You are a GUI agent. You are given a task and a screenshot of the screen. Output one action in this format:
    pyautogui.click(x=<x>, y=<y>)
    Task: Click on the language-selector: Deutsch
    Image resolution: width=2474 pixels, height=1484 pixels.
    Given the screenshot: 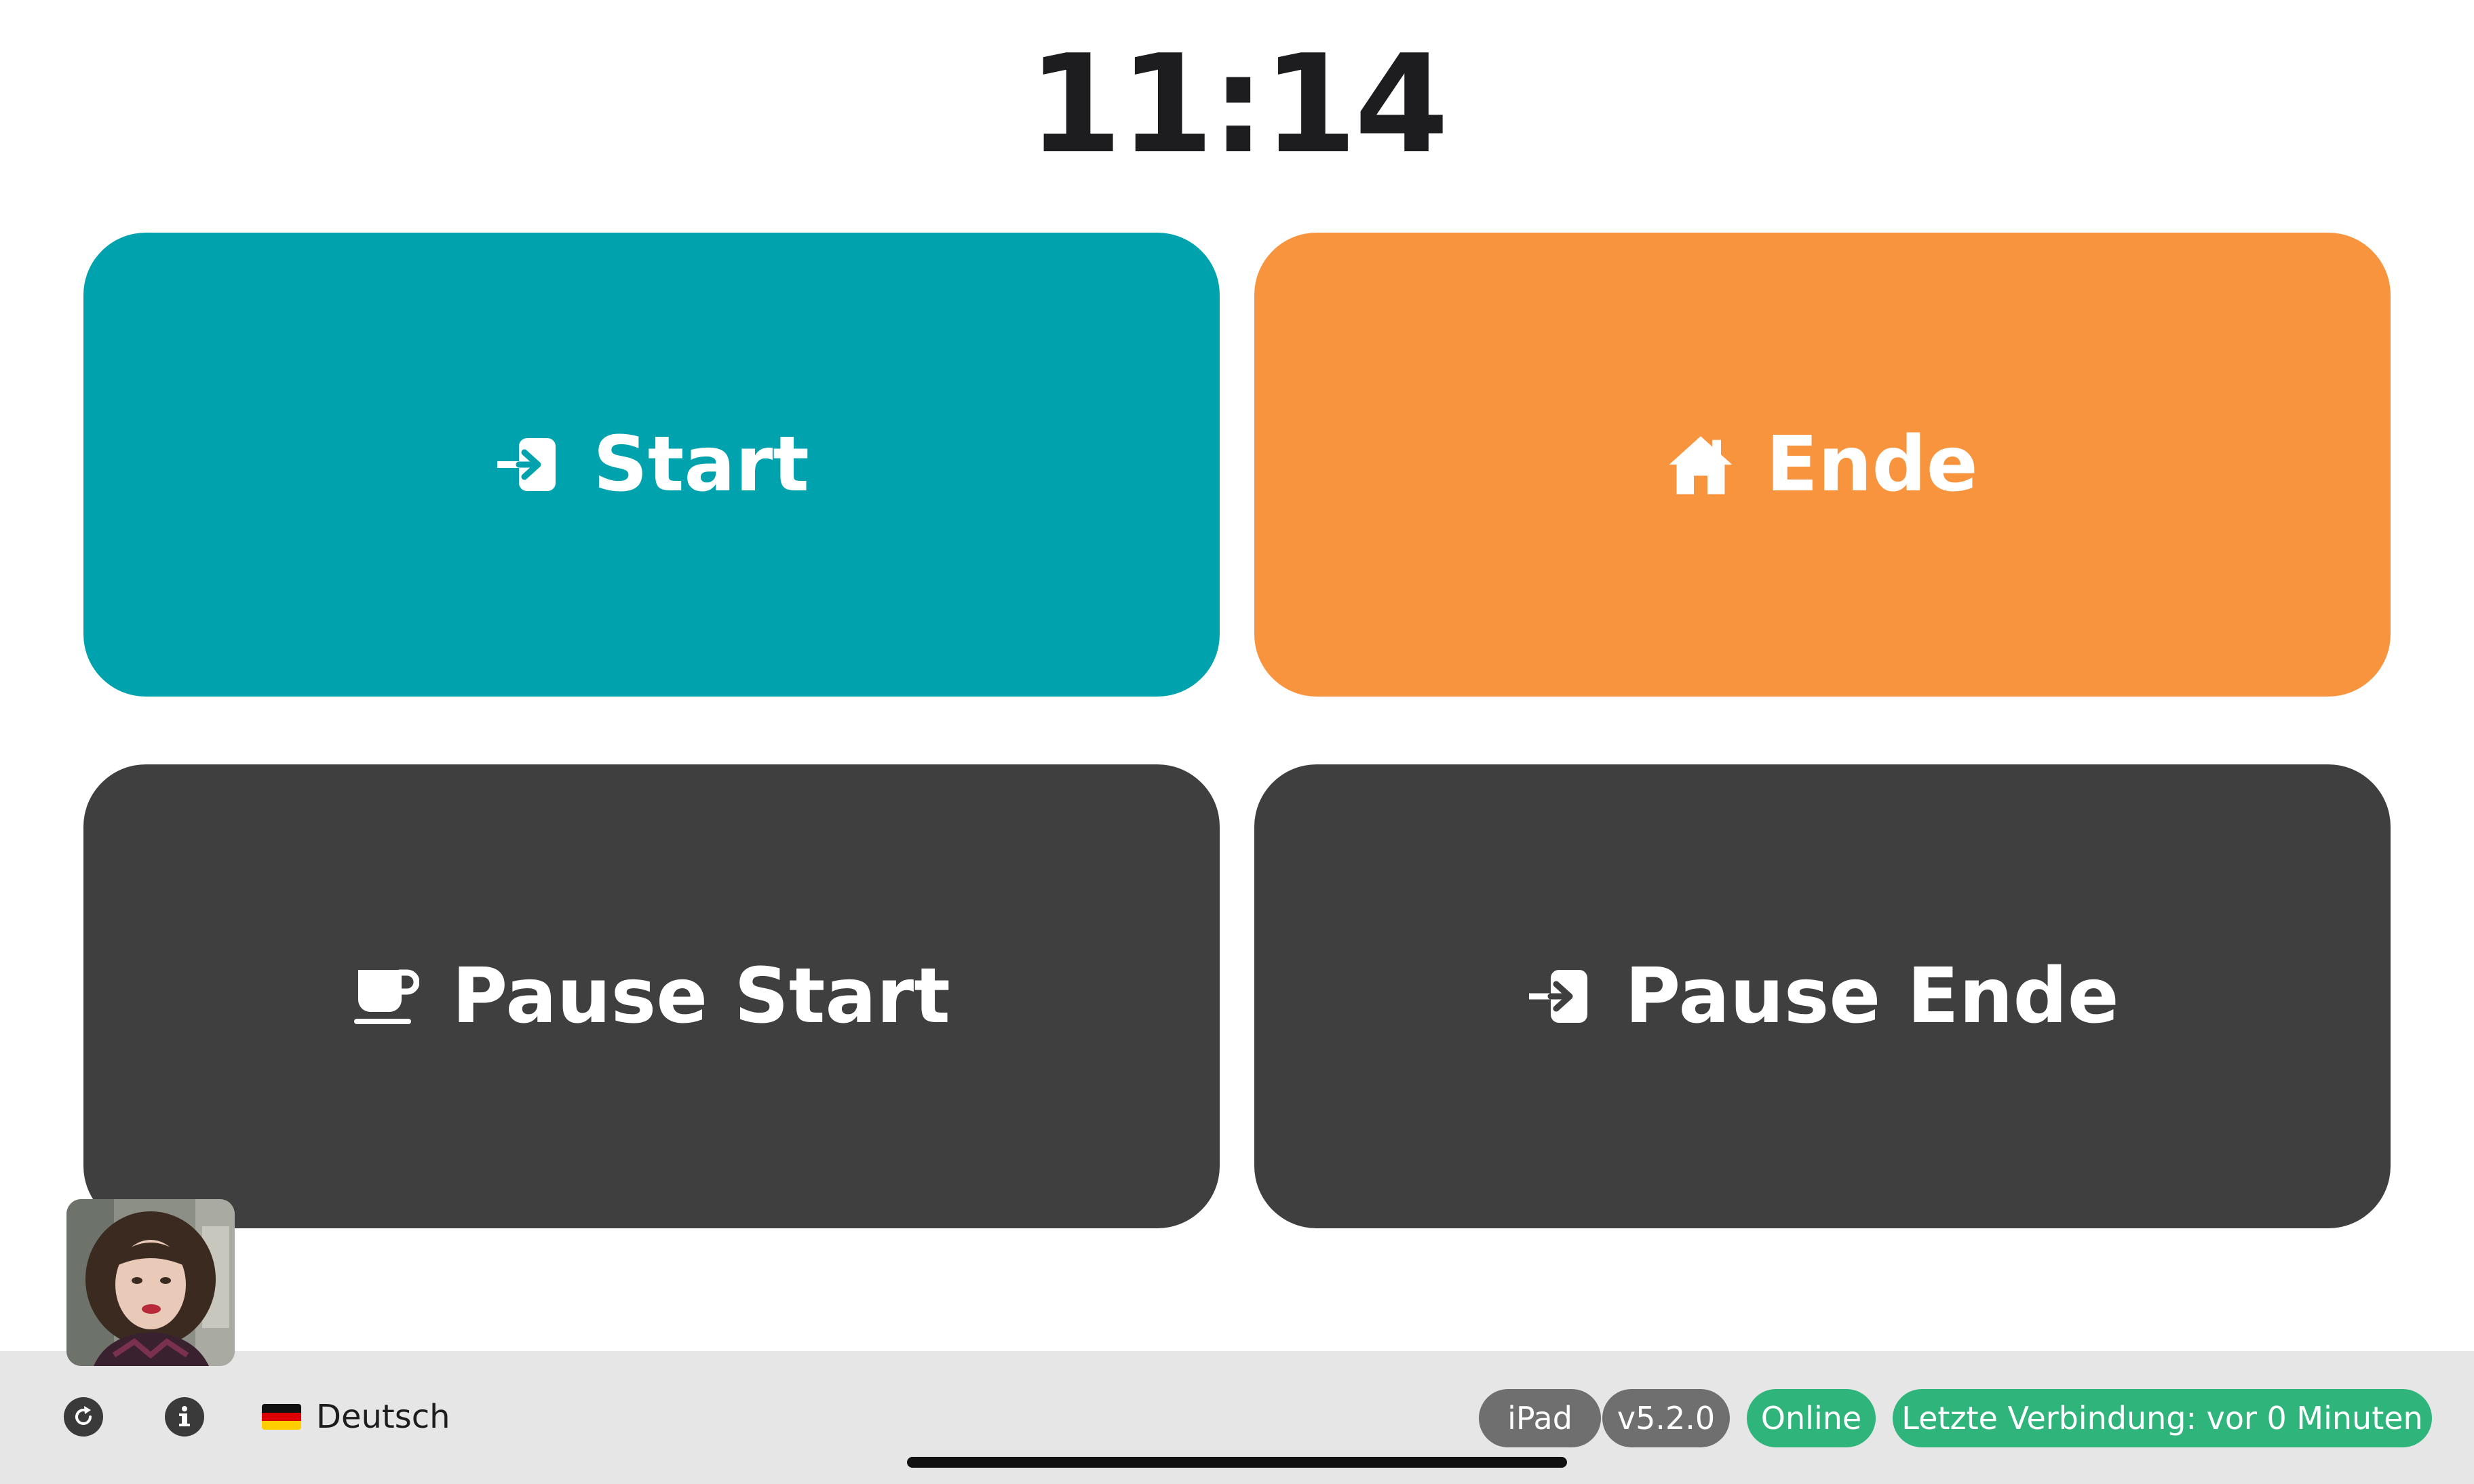 What is the action you would take?
    pyautogui.click(x=356, y=1417)
    